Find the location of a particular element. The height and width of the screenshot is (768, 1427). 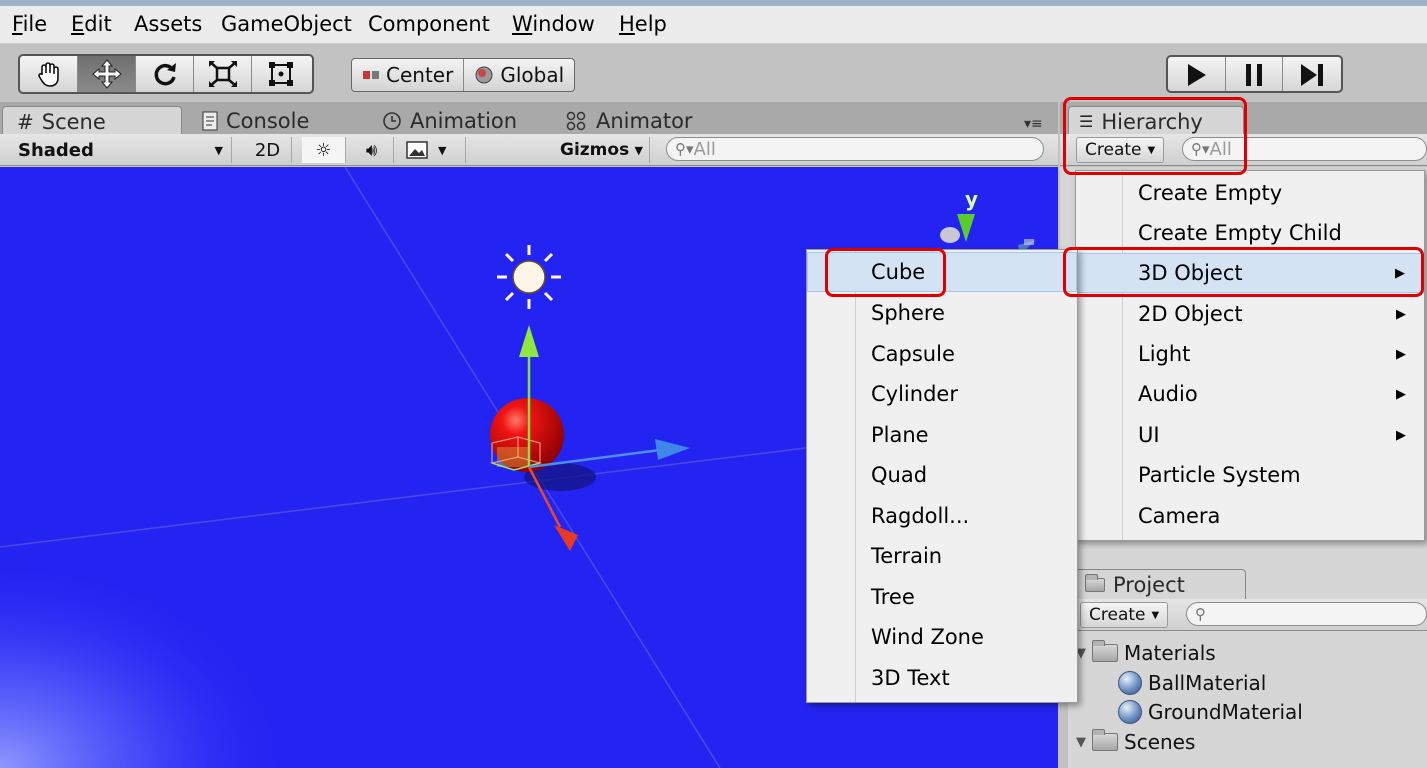

folder-icon is located at coordinates (1105, 740).